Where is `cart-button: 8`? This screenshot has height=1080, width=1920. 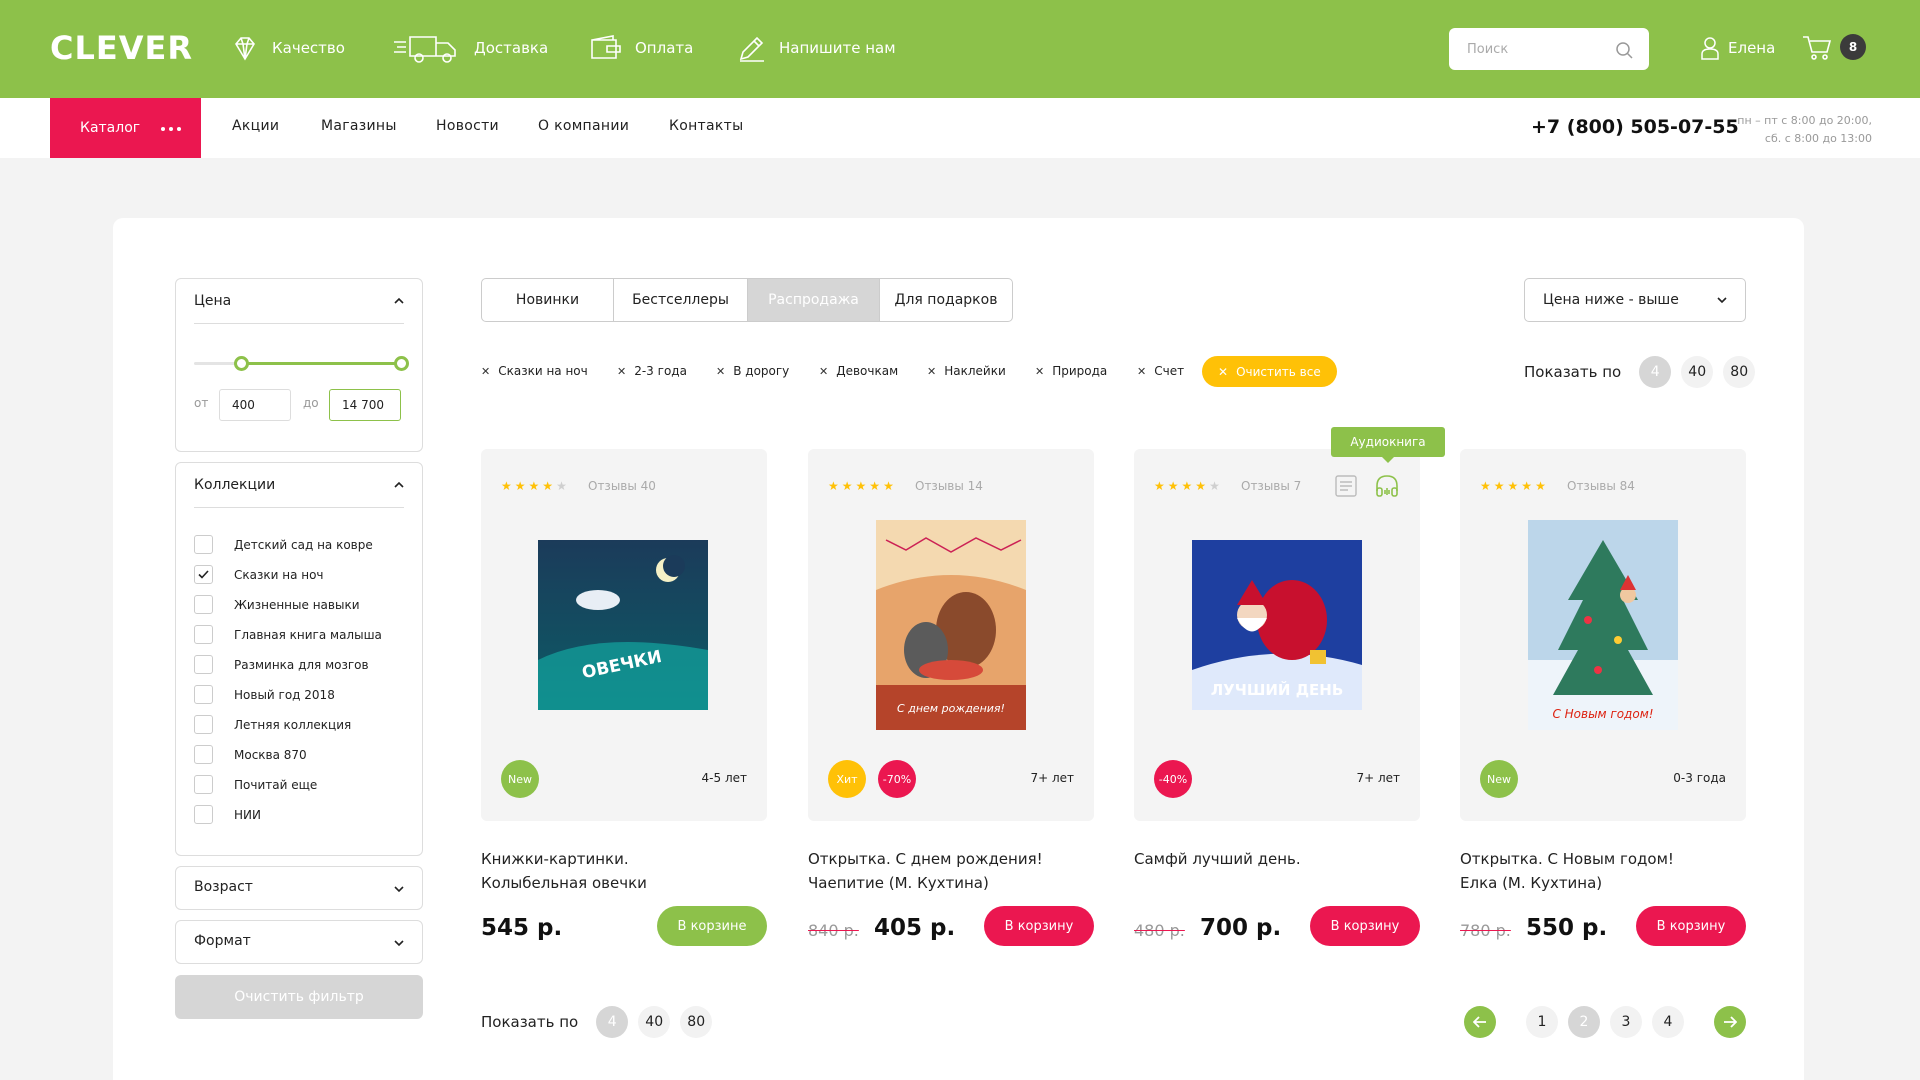
cart-button: 8 is located at coordinates (1834, 47).